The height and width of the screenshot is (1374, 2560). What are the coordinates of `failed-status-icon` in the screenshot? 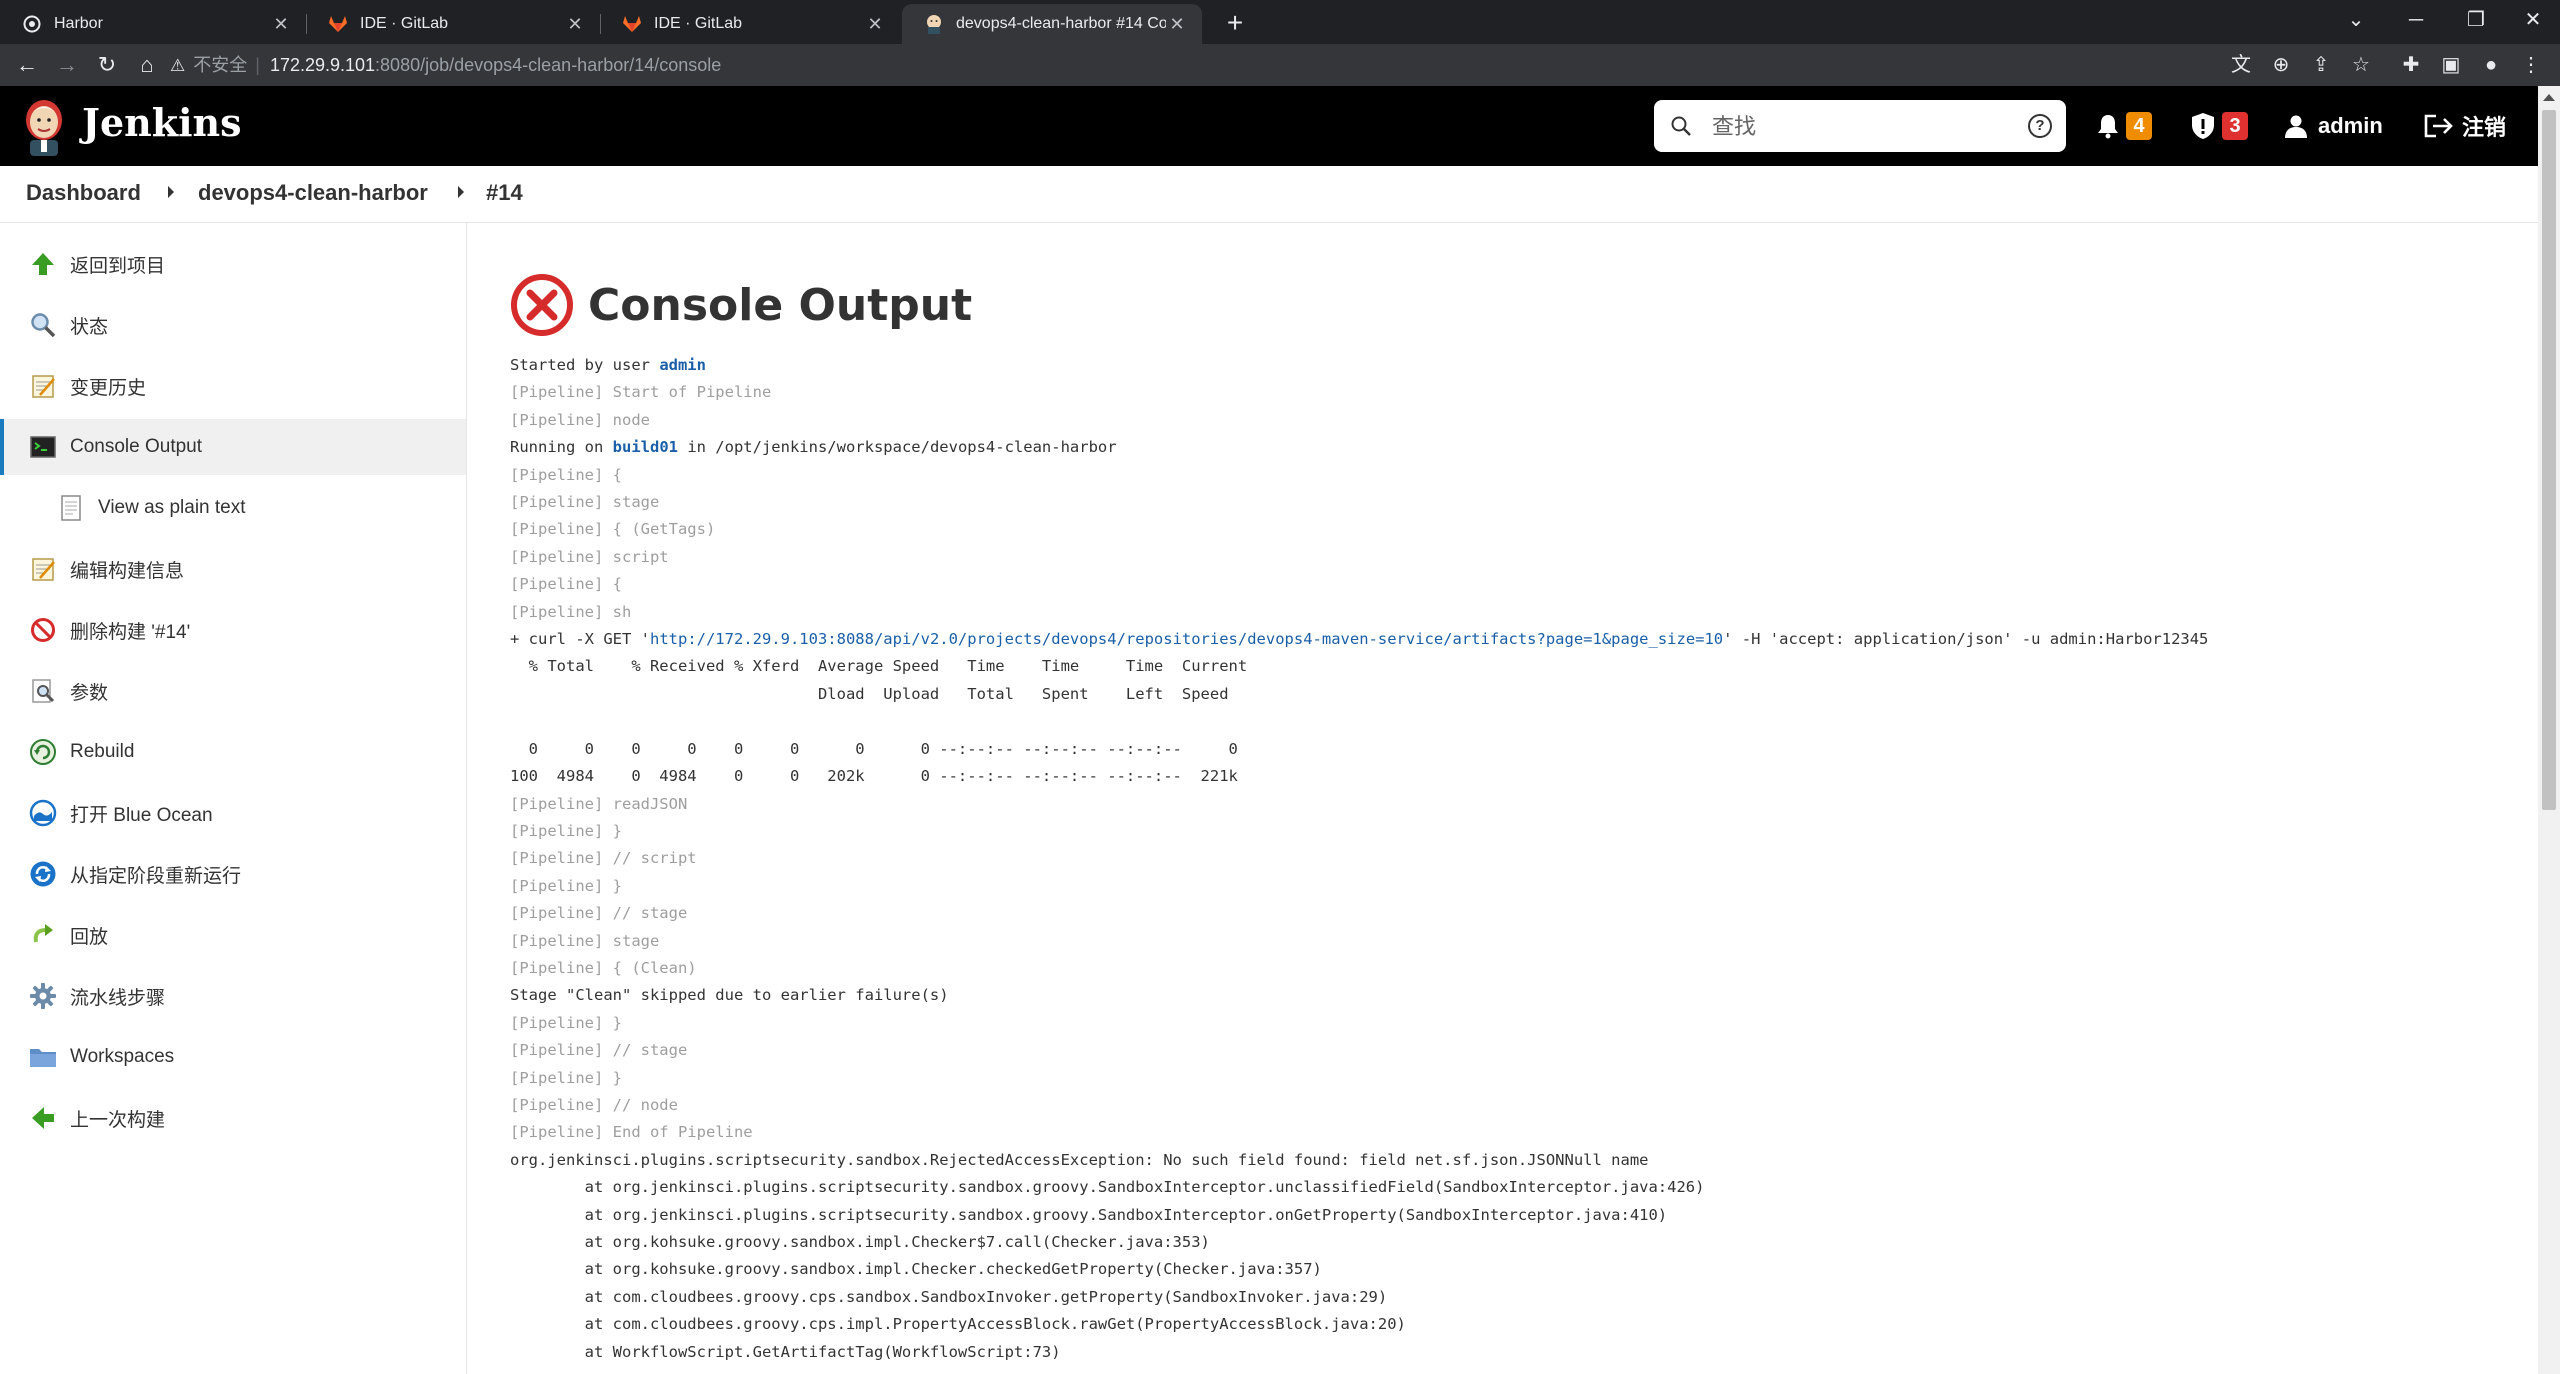 It's located at (542, 305).